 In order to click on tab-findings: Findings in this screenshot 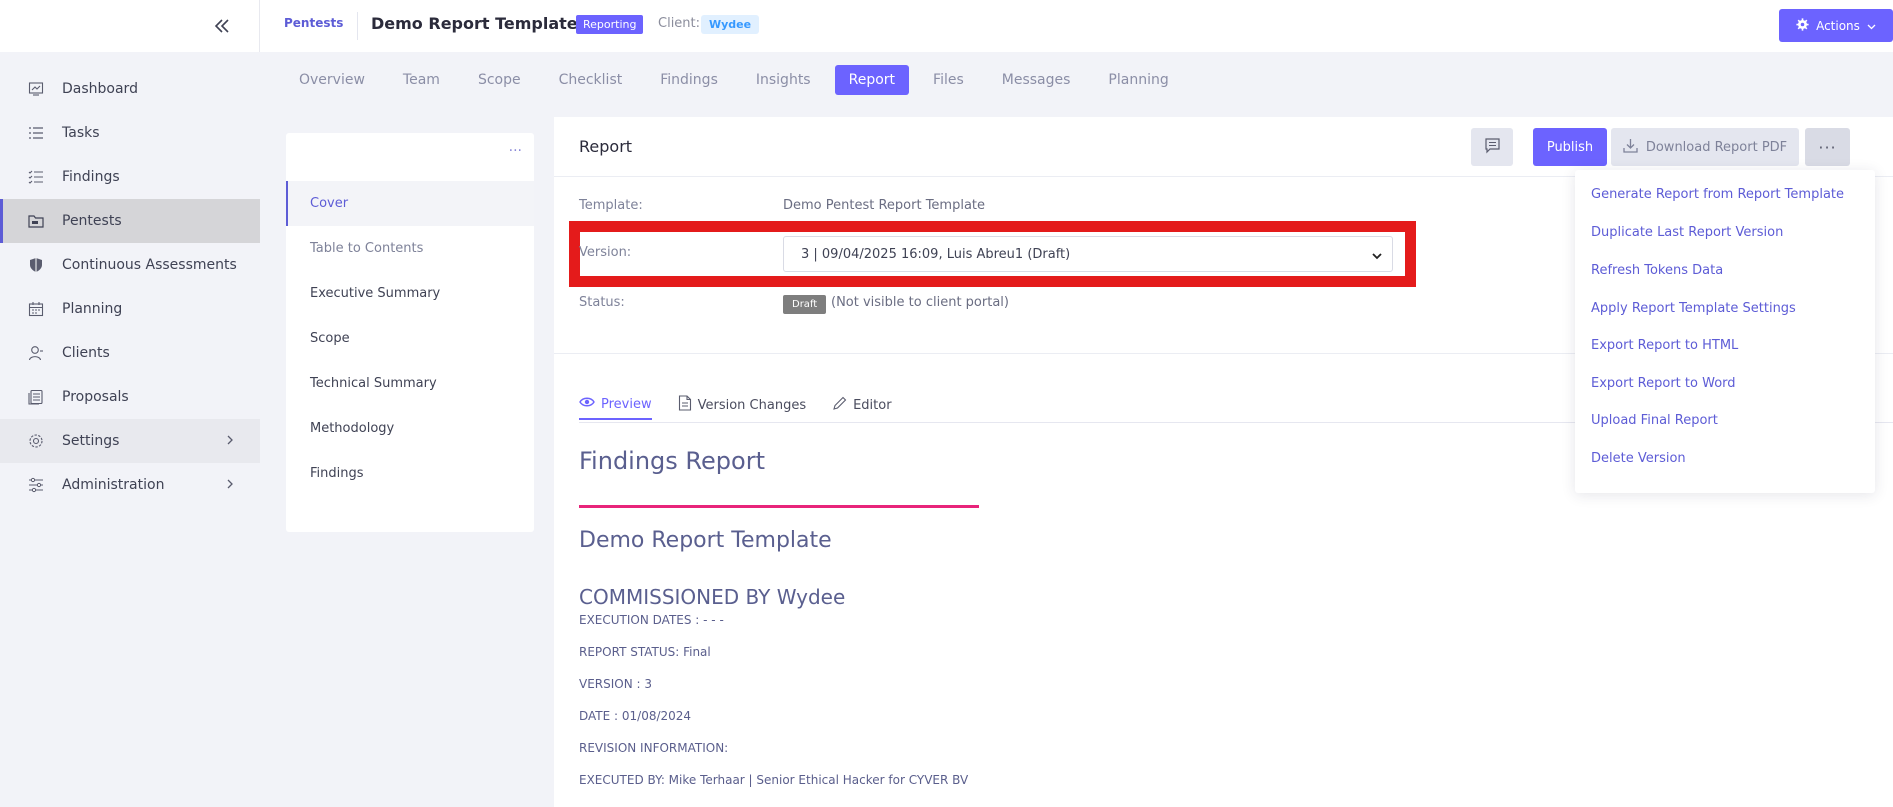, I will do `click(689, 80)`.